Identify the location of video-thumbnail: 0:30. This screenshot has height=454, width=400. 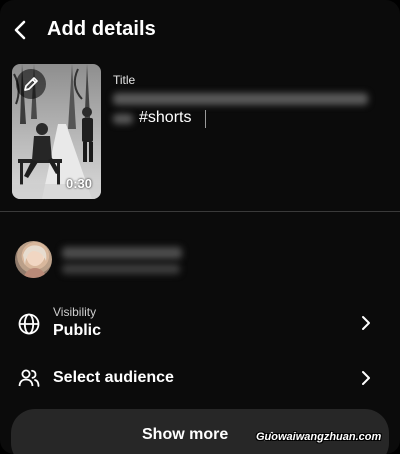
(56, 131).